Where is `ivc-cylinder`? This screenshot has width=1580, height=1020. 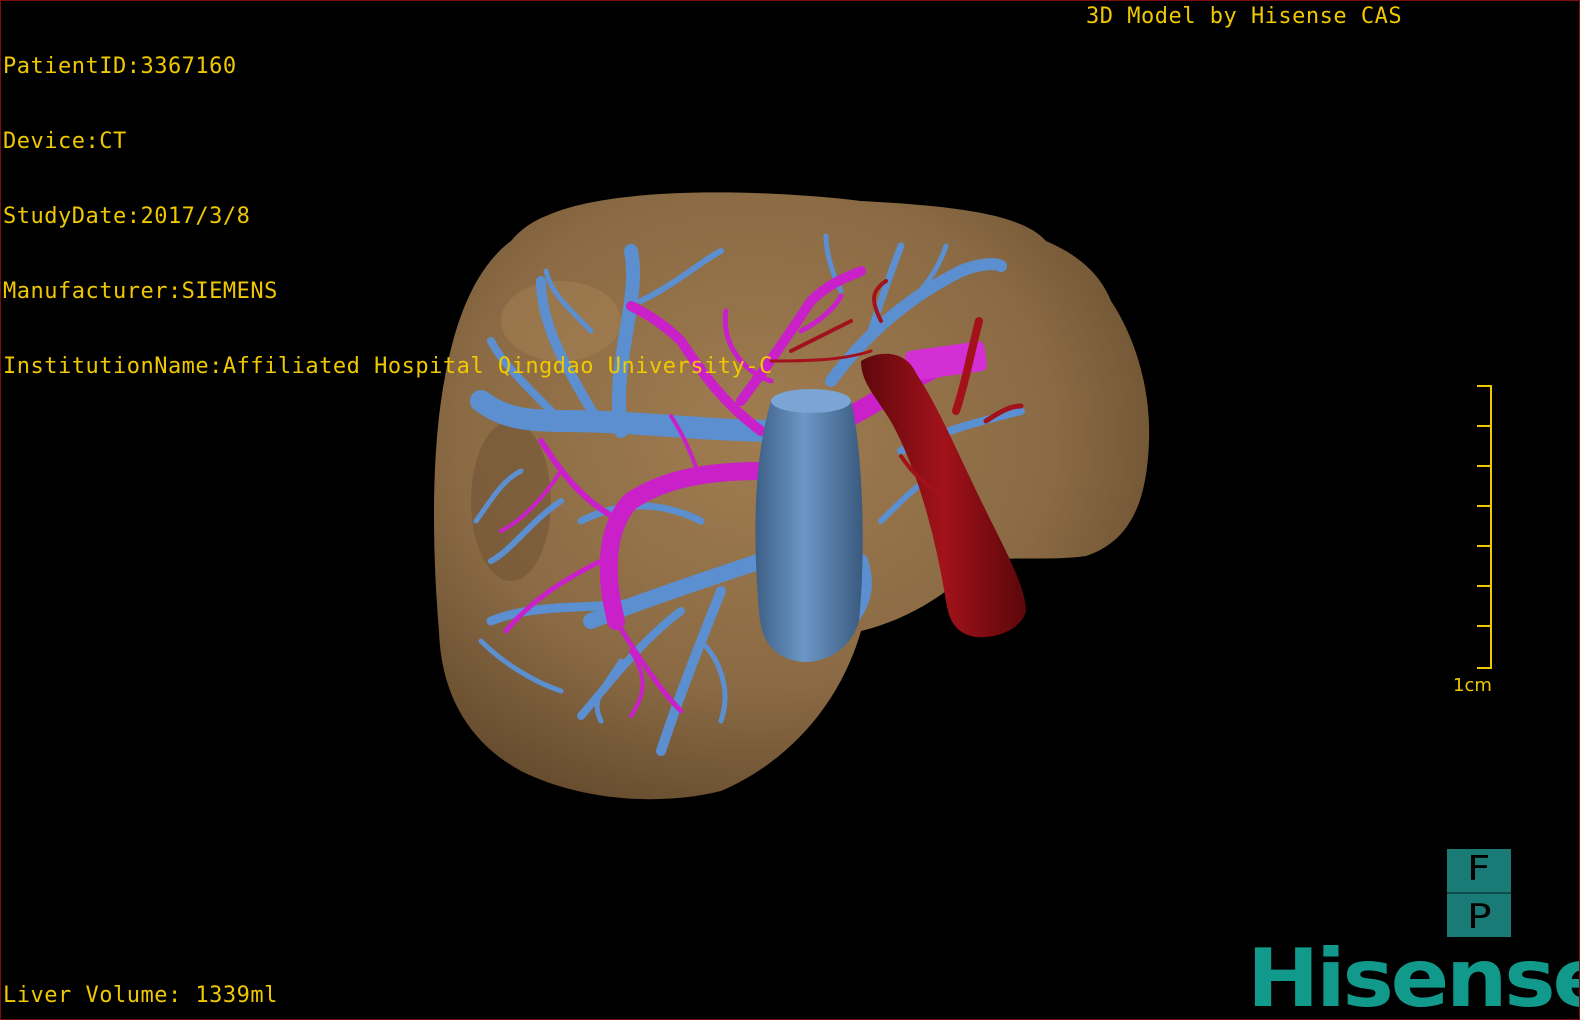 ivc-cylinder is located at coordinates (809, 527).